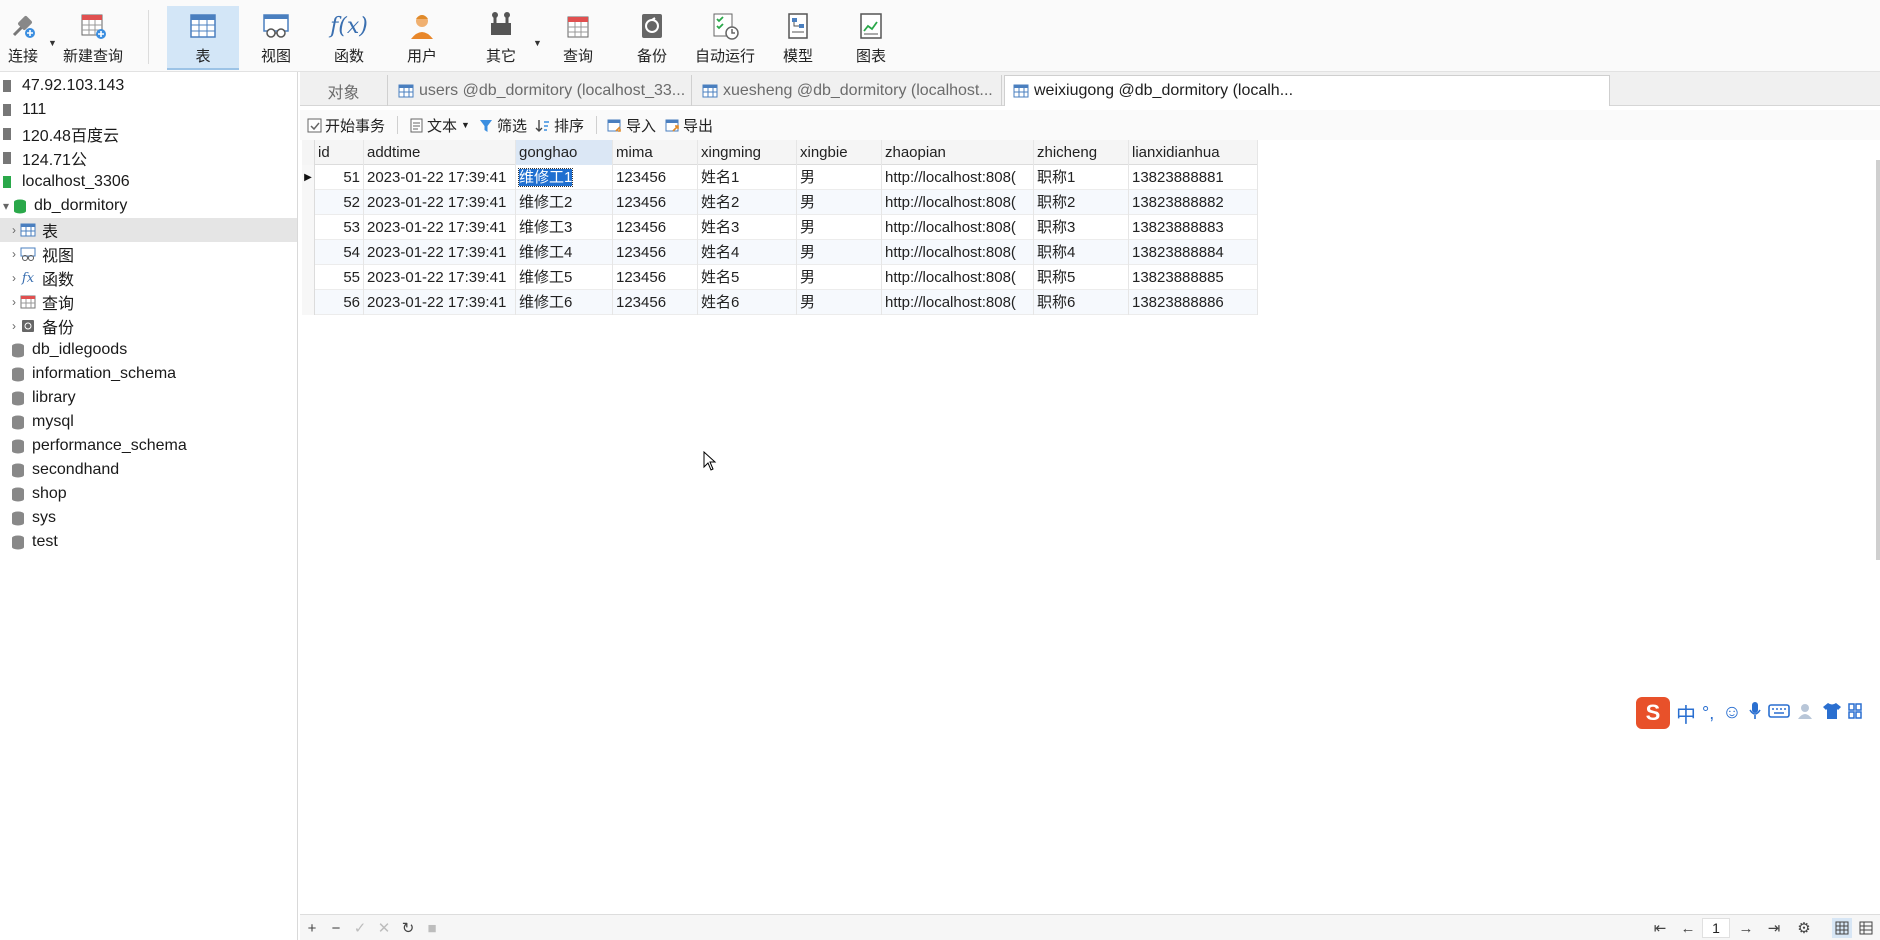  What do you see at coordinates (422, 38) in the screenshot?
I see `user-button: 用户` at bounding box center [422, 38].